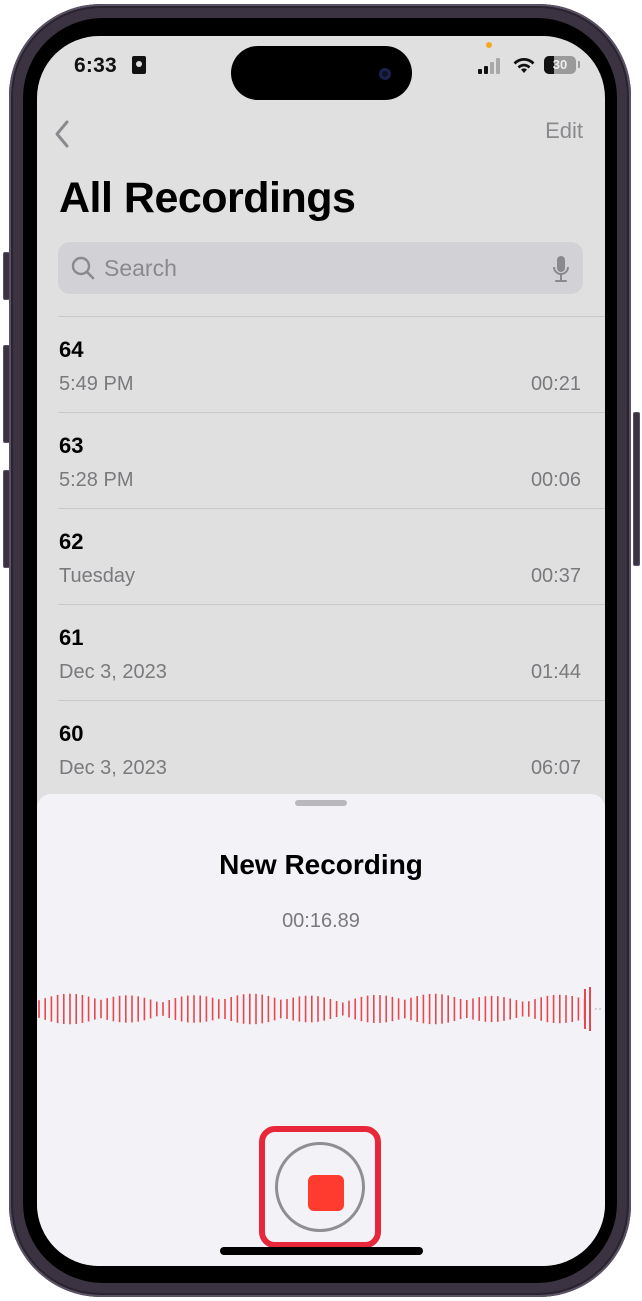  What do you see at coordinates (71, 445) in the screenshot?
I see `recording-name: 63` at bounding box center [71, 445].